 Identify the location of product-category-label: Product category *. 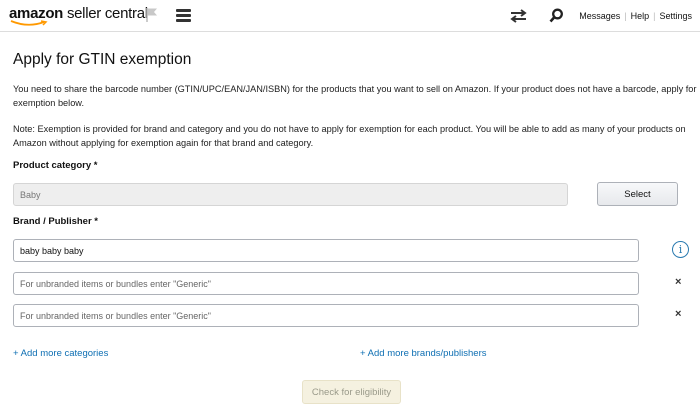
(55, 165).